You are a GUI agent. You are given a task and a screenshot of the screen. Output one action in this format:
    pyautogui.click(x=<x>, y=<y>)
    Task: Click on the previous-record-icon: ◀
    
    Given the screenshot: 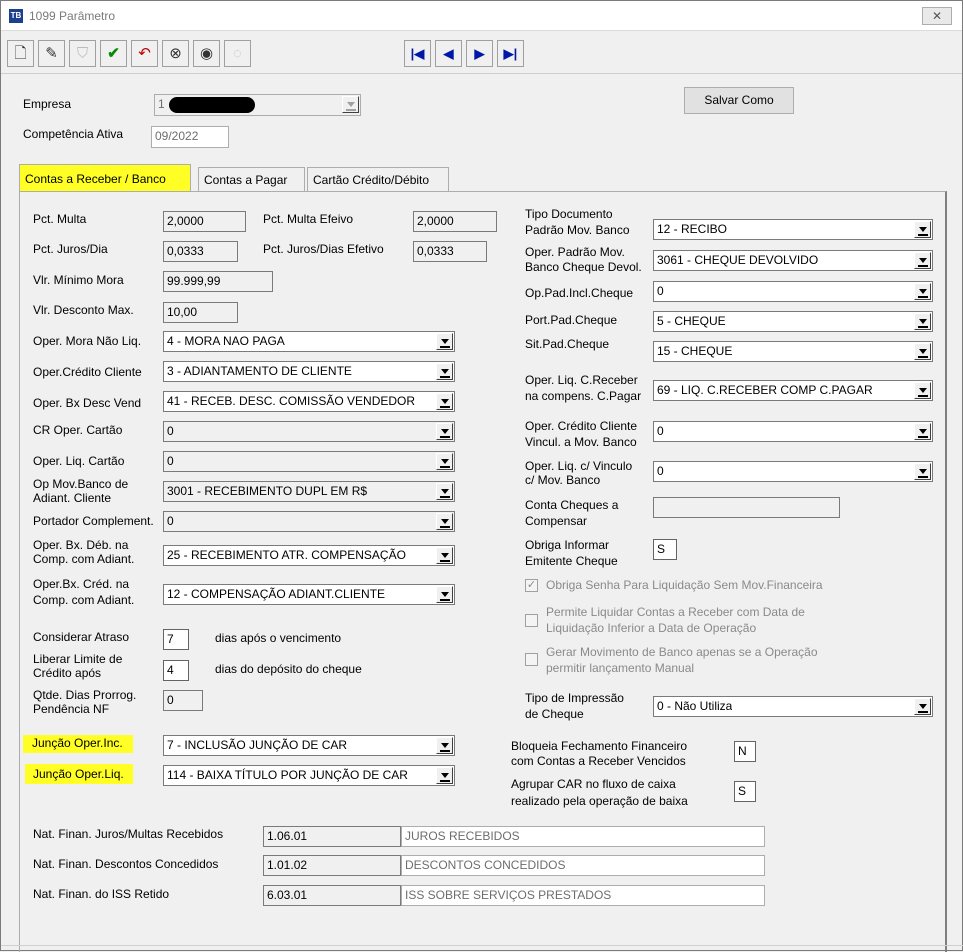 What is the action you would take?
    pyautogui.click(x=448, y=53)
    